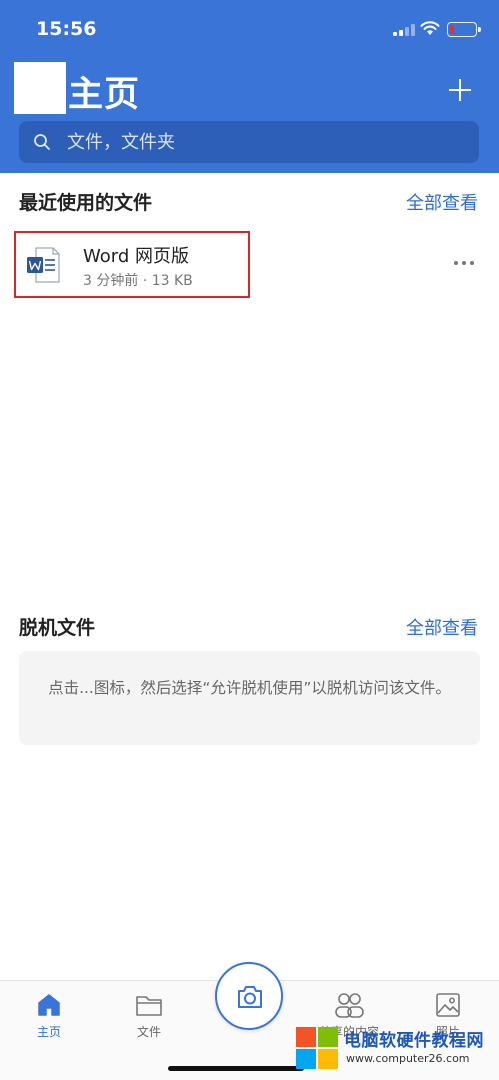  What do you see at coordinates (430, 28) in the screenshot?
I see `wifi-icon` at bounding box center [430, 28].